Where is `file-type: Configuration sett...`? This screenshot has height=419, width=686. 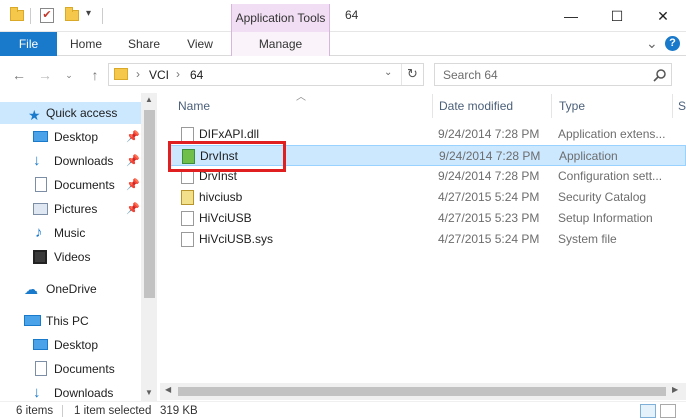
file-type: Configuration sett... is located at coordinates (610, 176).